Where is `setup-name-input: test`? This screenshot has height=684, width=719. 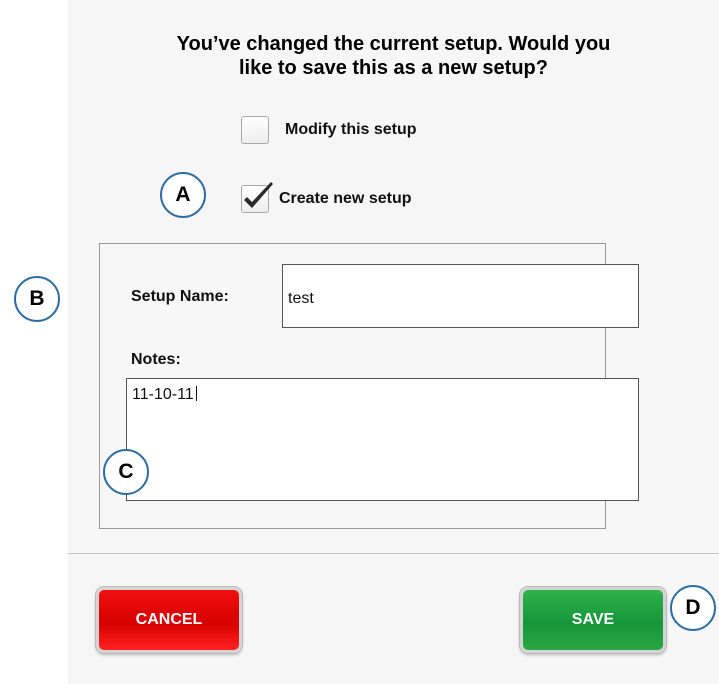
setup-name-input: test is located at coordinates (460, 296).